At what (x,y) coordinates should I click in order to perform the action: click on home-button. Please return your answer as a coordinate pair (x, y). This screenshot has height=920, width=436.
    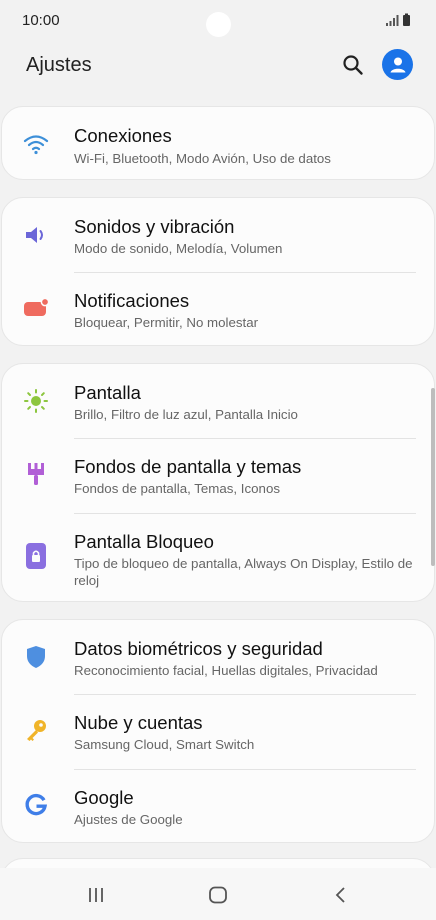
    Looking at the image, I should click on (218, 895).